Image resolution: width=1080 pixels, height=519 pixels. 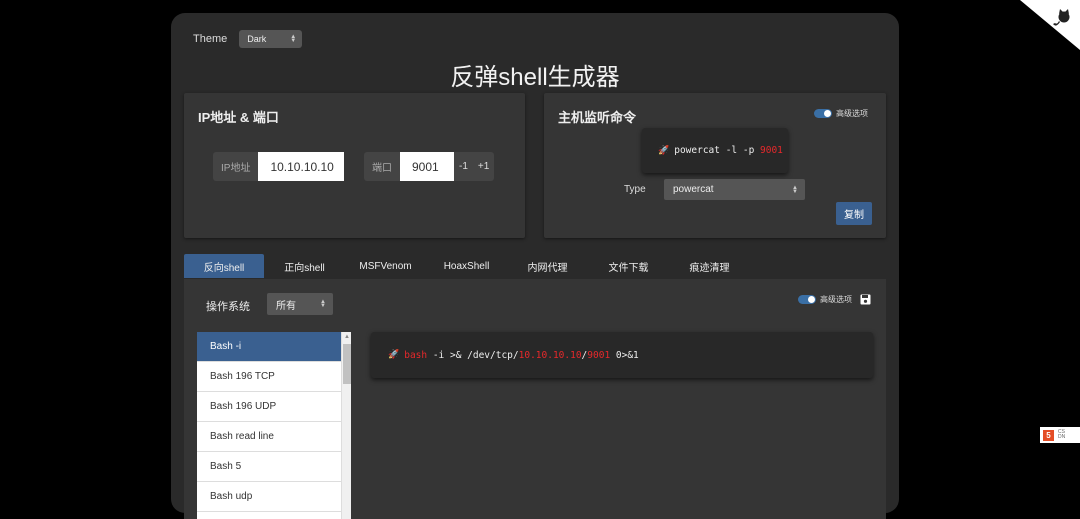 I want to click on listener-command-box: 🚀 powercat -l -p 9001, so click(x=715, y=150).